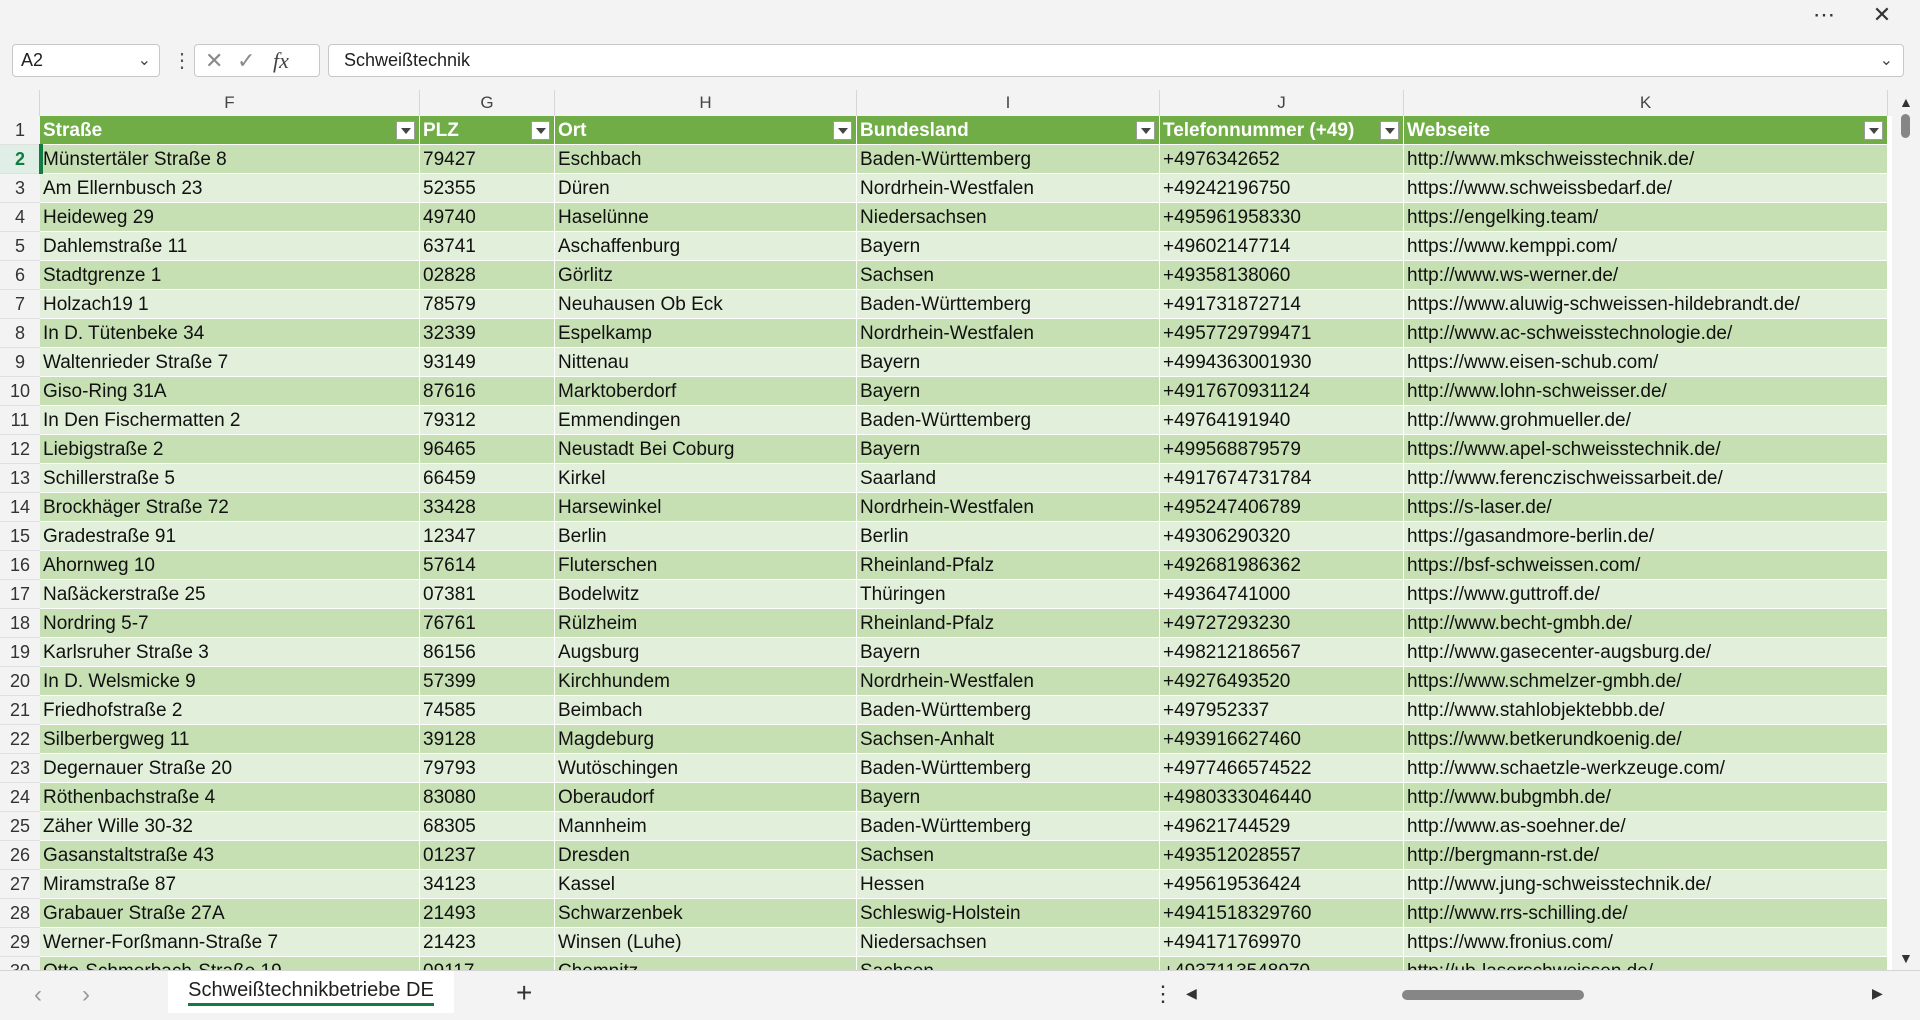  What do you see at coordinates (230, 536) in the screenshot?
I see `table-cell: Gradestraße 91` at bounding box center [230, 536].